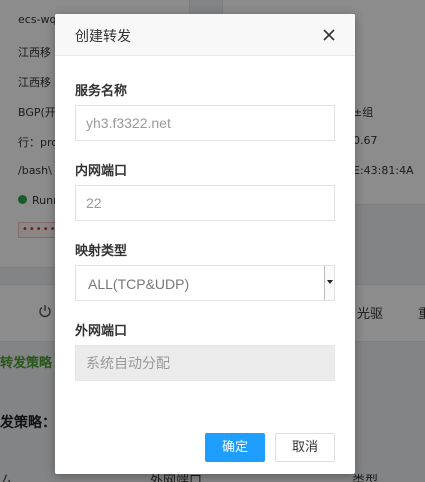  Describe the element at coordinates (305, 447) in the screenshot. I see `cancel-button: 取消` at that location.